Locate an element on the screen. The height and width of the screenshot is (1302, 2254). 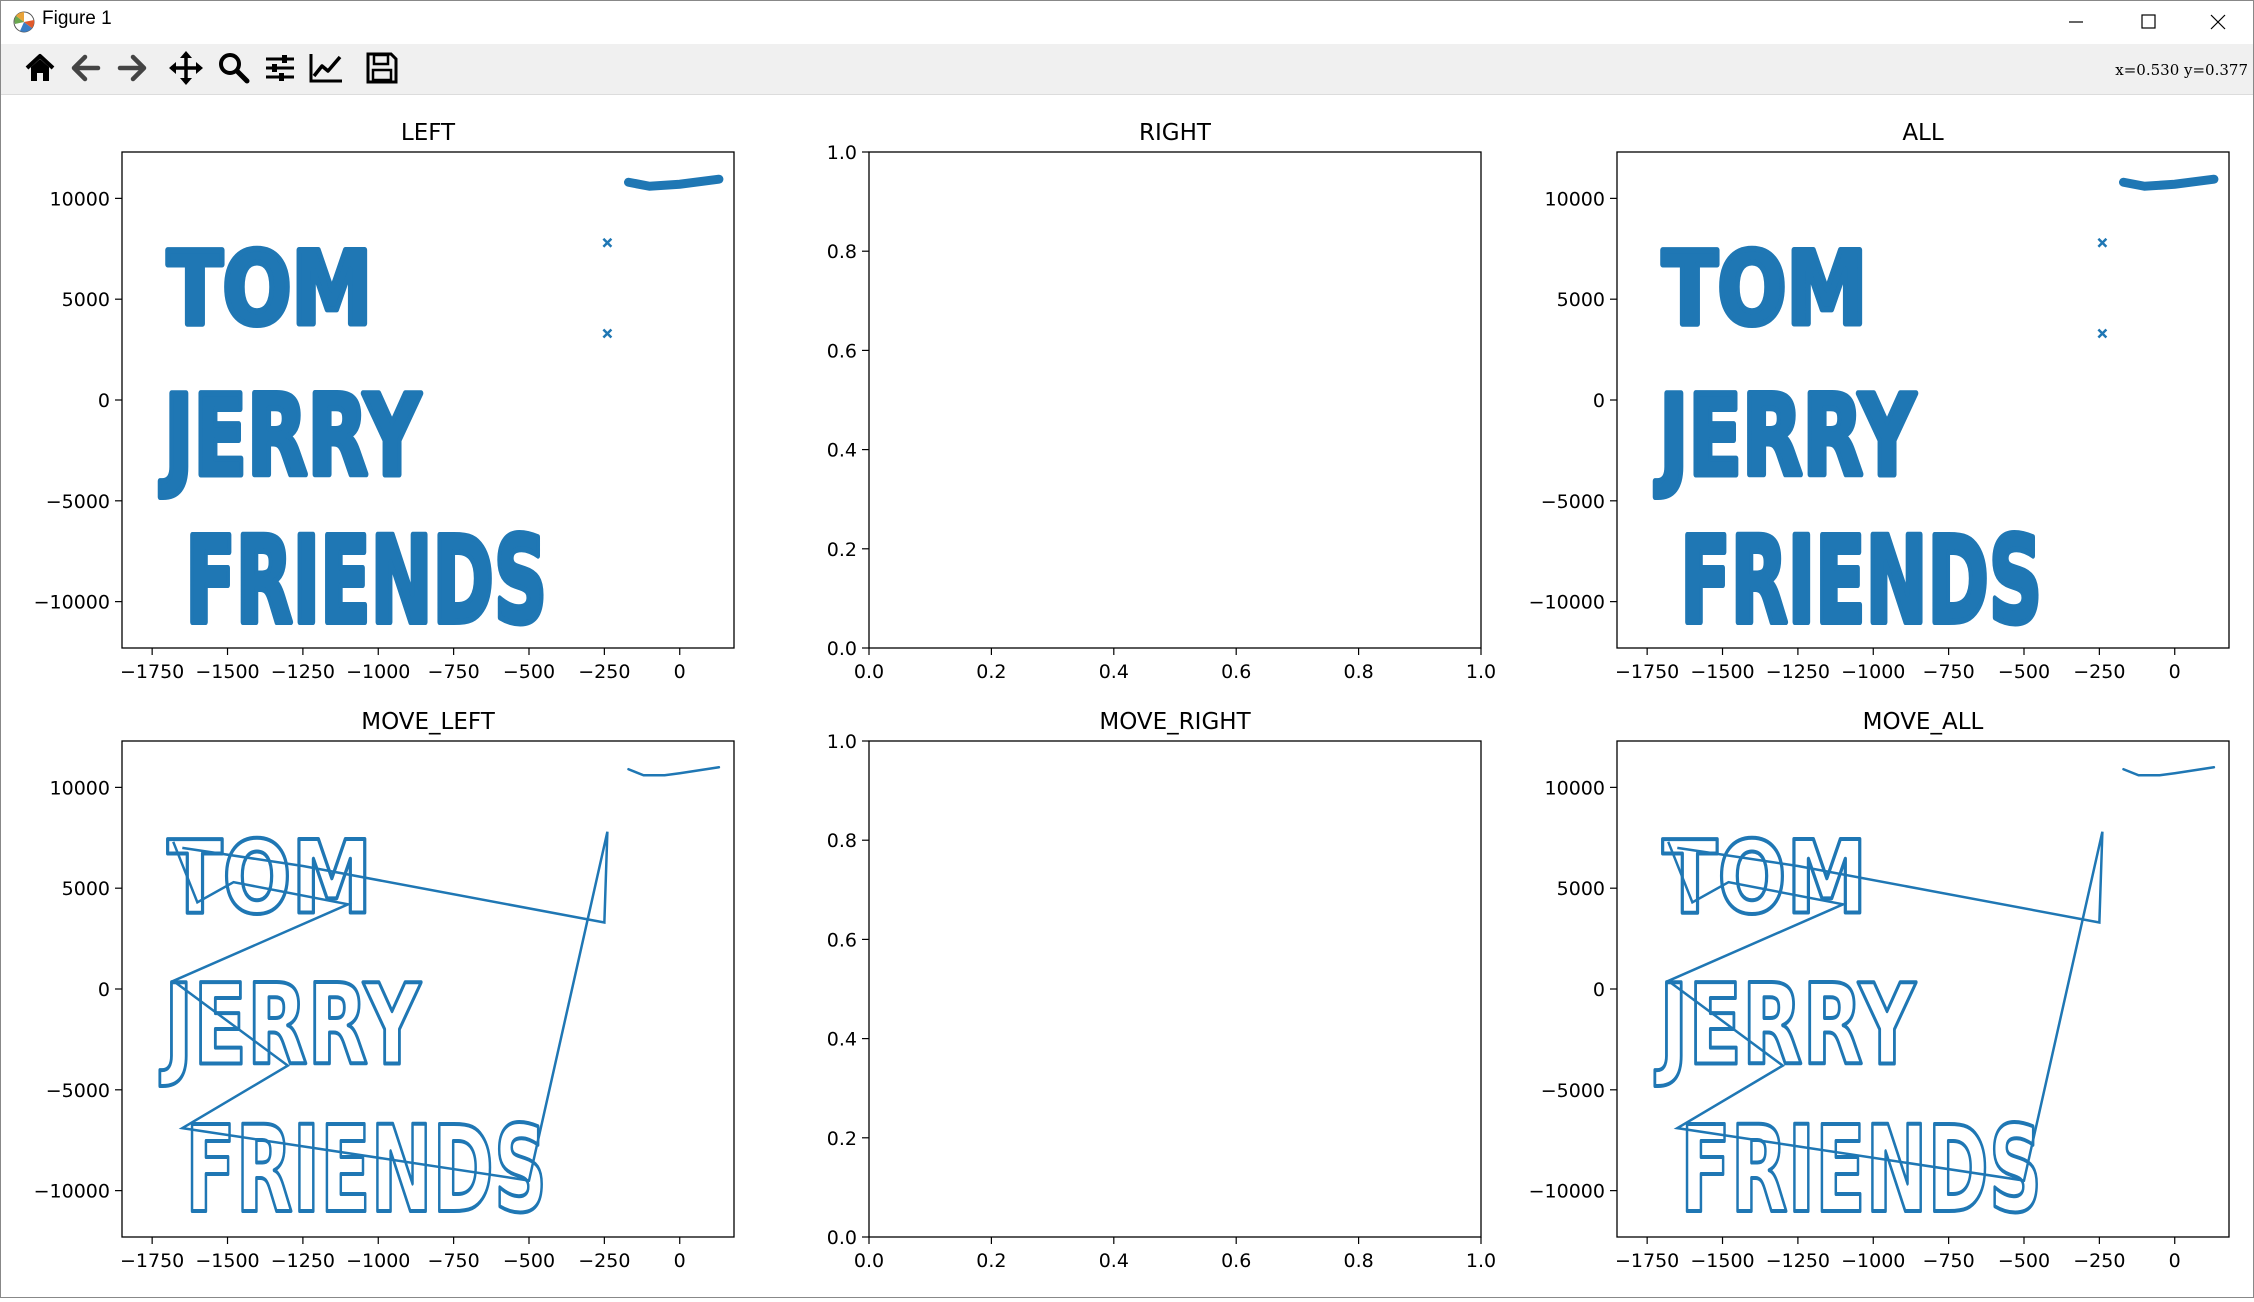
text-shape-tom: TOM is located at coordinates (1764, 877).